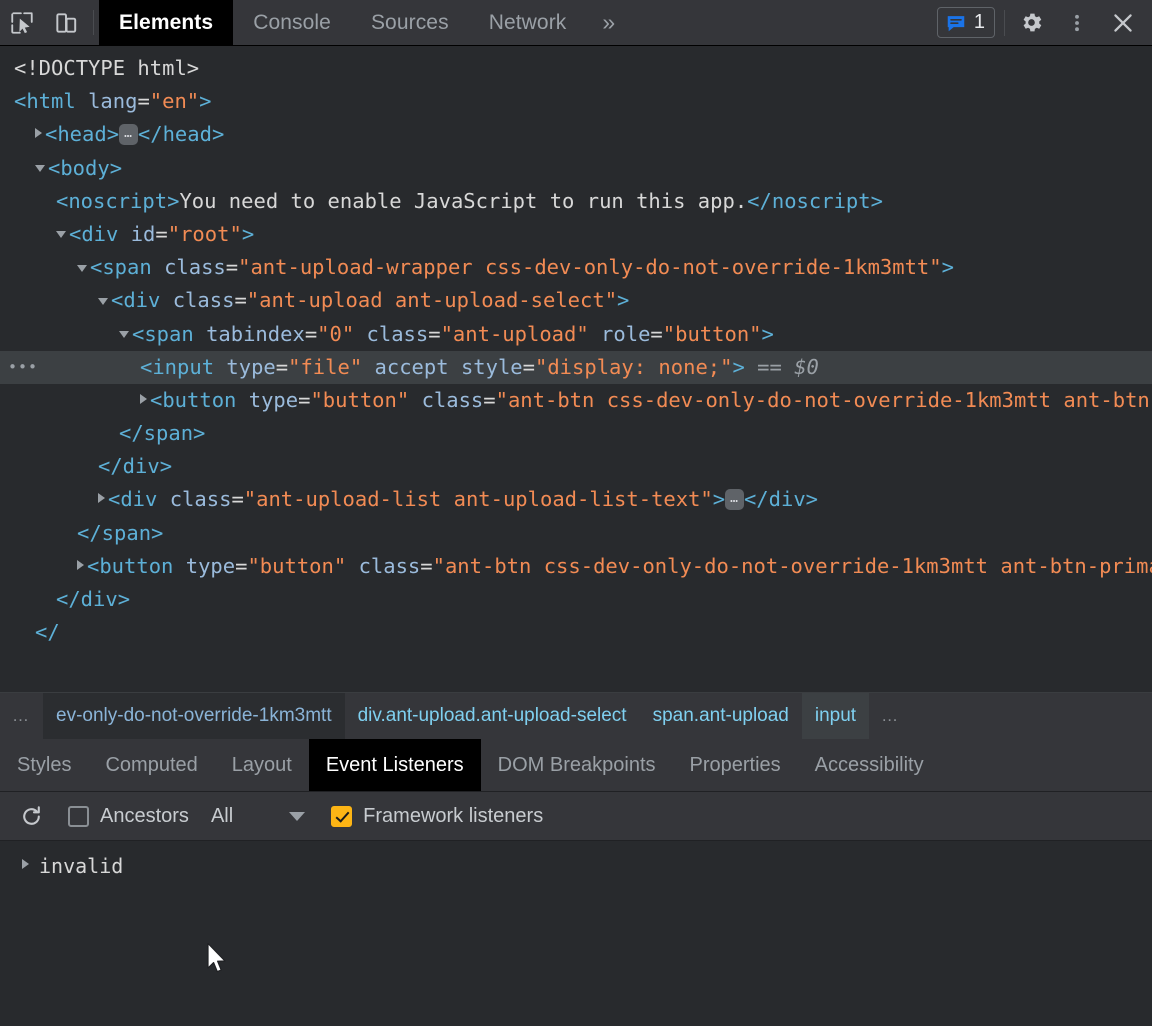 The width and height of the screenshot is (1152, 1026). Describe the element at coordinates (342, 816) in the screenshot. I see `framework-listeners-checkbox` at that location.